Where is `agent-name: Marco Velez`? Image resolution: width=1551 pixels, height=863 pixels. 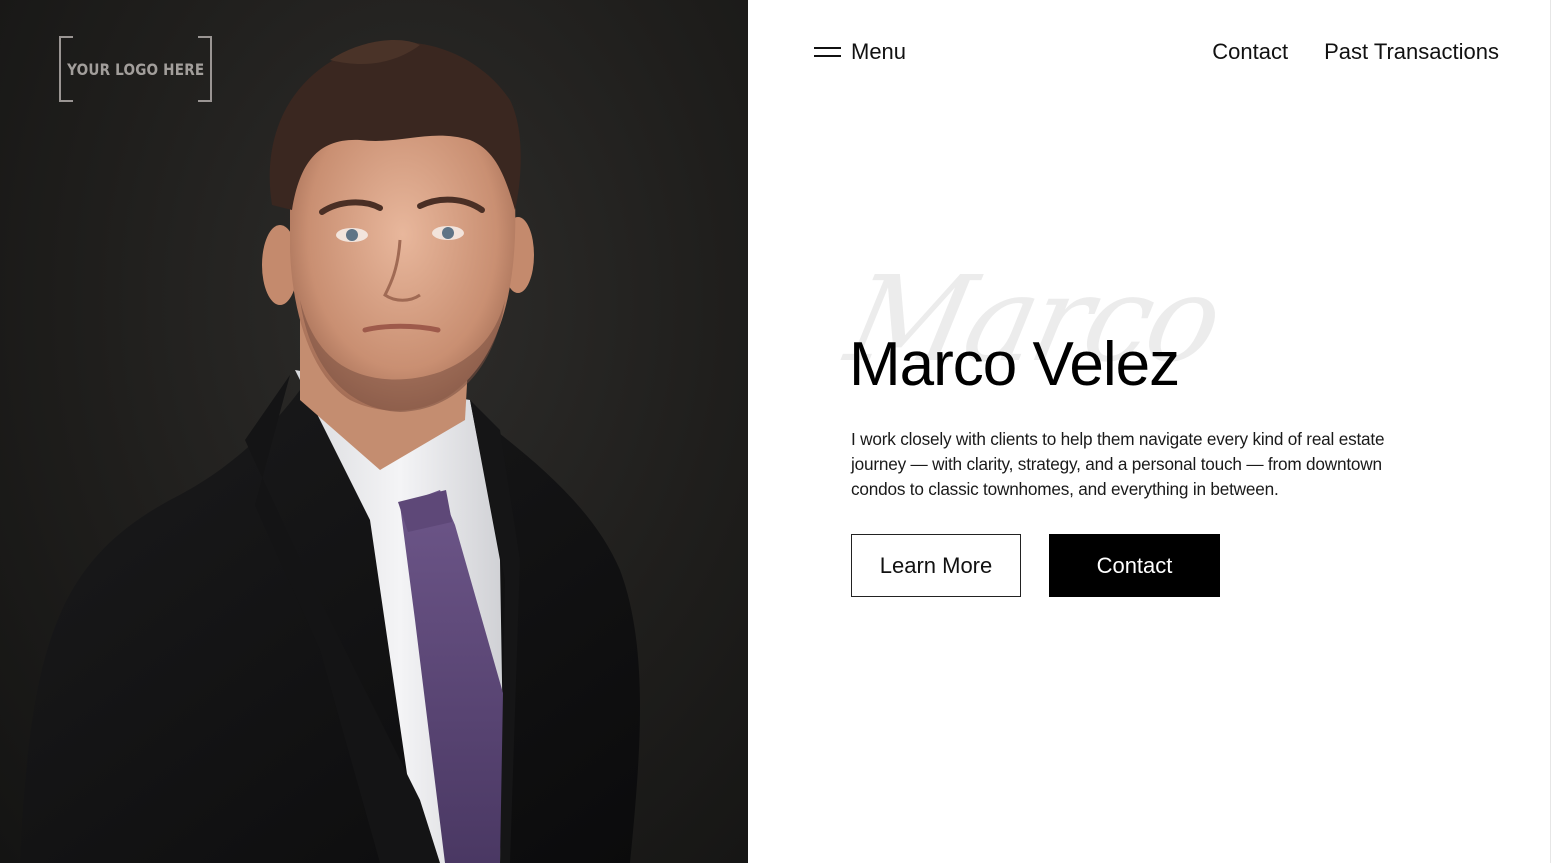 agent-name: Marco Velez is located at coordinates (1014, 364).